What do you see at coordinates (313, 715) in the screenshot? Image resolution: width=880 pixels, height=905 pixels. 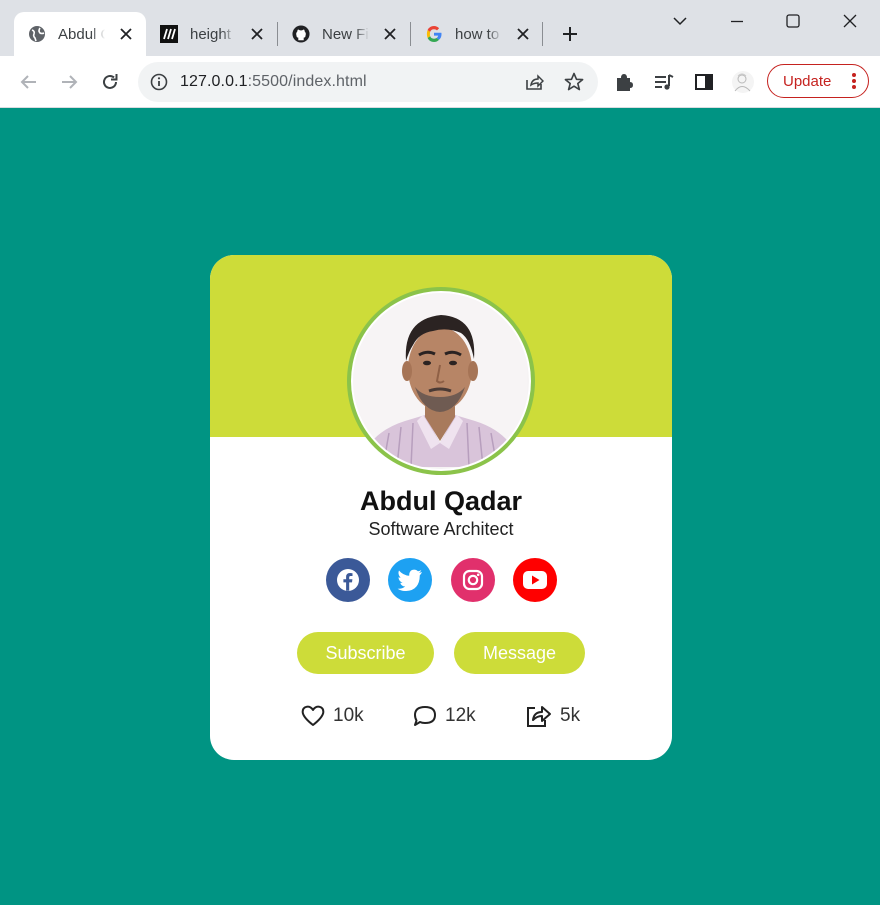 I see `heart-icon` at bounding box center [313, 715].